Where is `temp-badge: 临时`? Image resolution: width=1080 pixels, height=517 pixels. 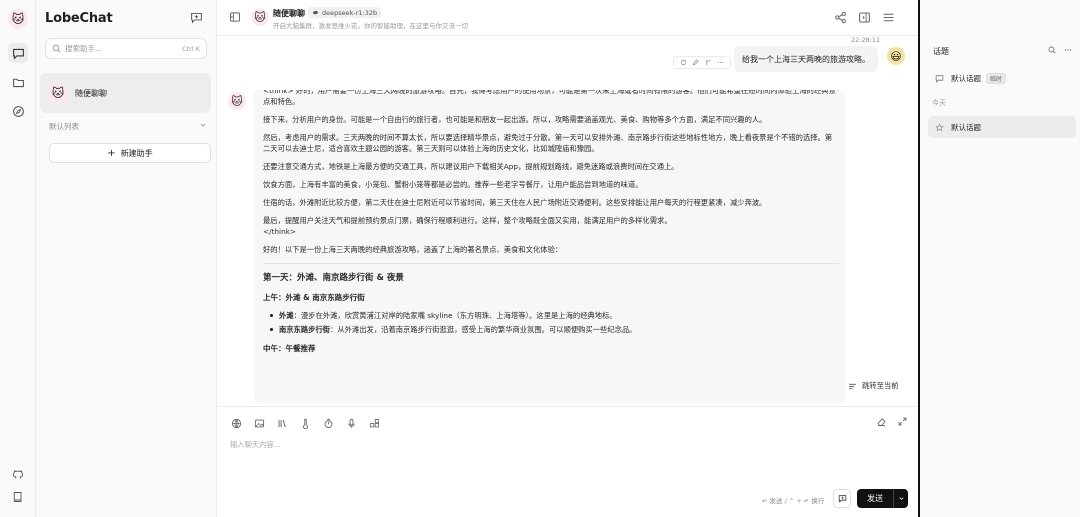
temp-badge: 临时 is located at coordinates (996, 78).